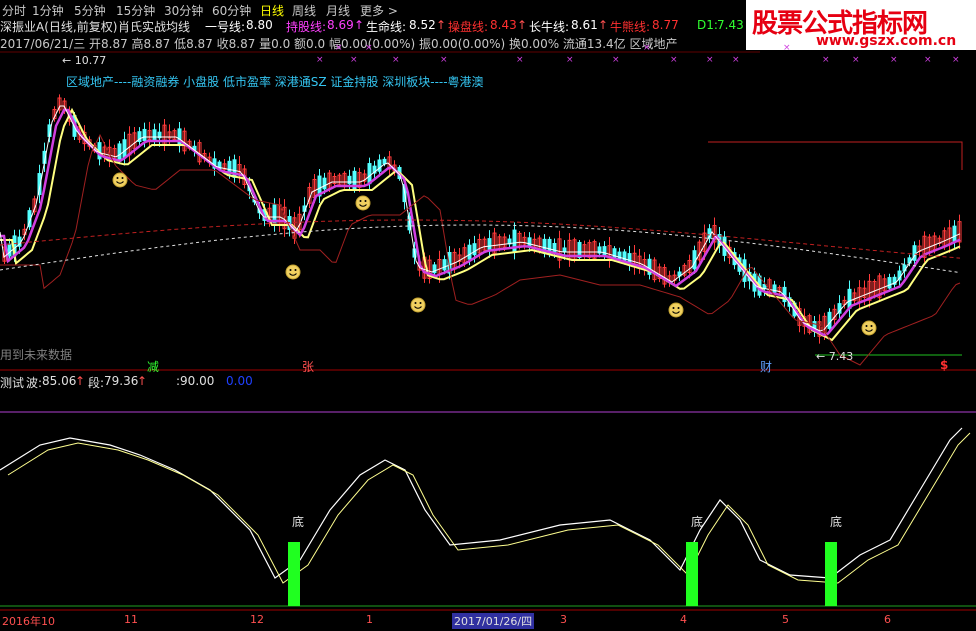 This screenshot has height=631, width=976. What do you see at coordinates (153, 366) in the screenshot?
I see `event-marker-jian: 减` at bounding box center [153, 366].